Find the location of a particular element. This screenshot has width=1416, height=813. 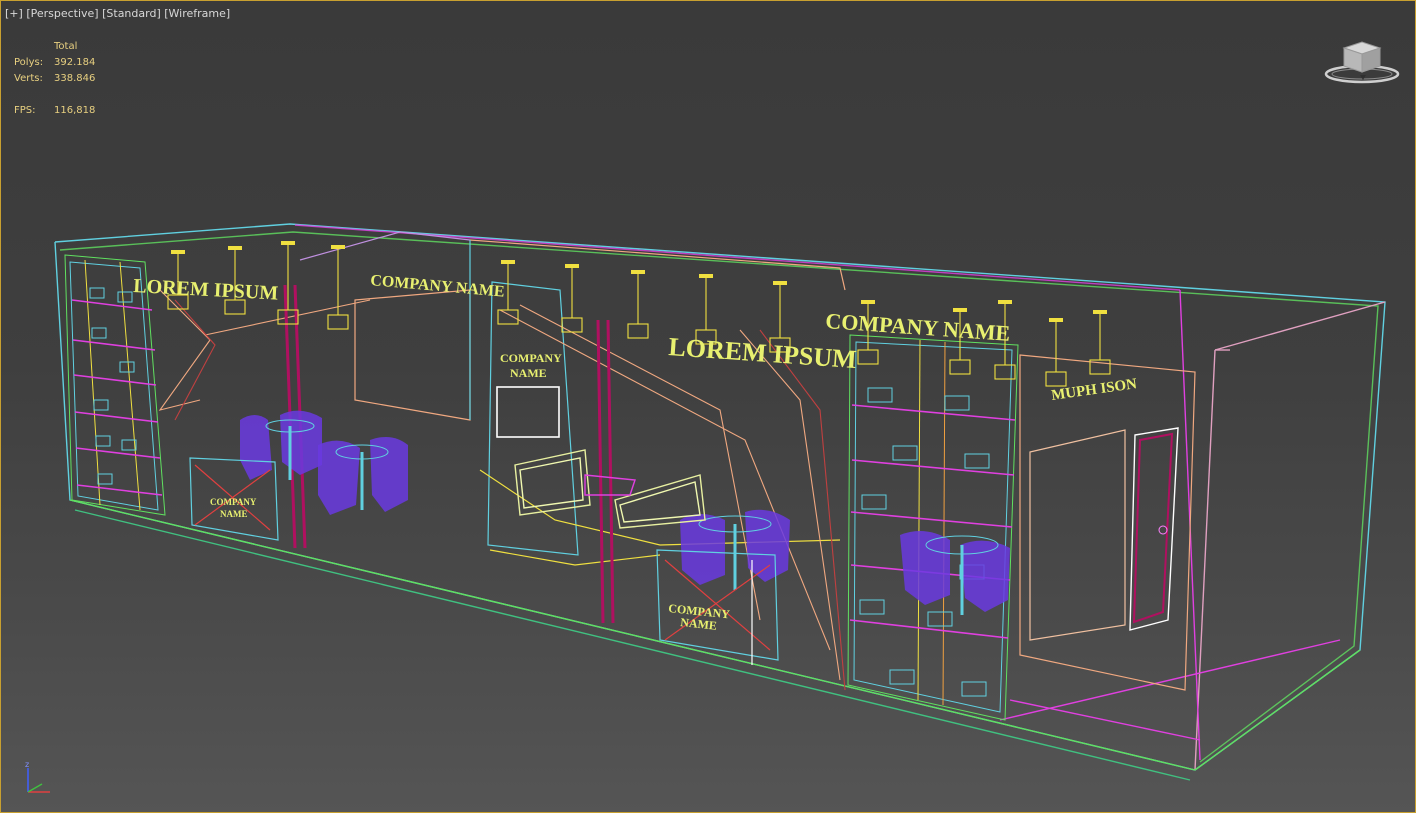

counter-center-line2: NAME is located at coordinates (699, 624).